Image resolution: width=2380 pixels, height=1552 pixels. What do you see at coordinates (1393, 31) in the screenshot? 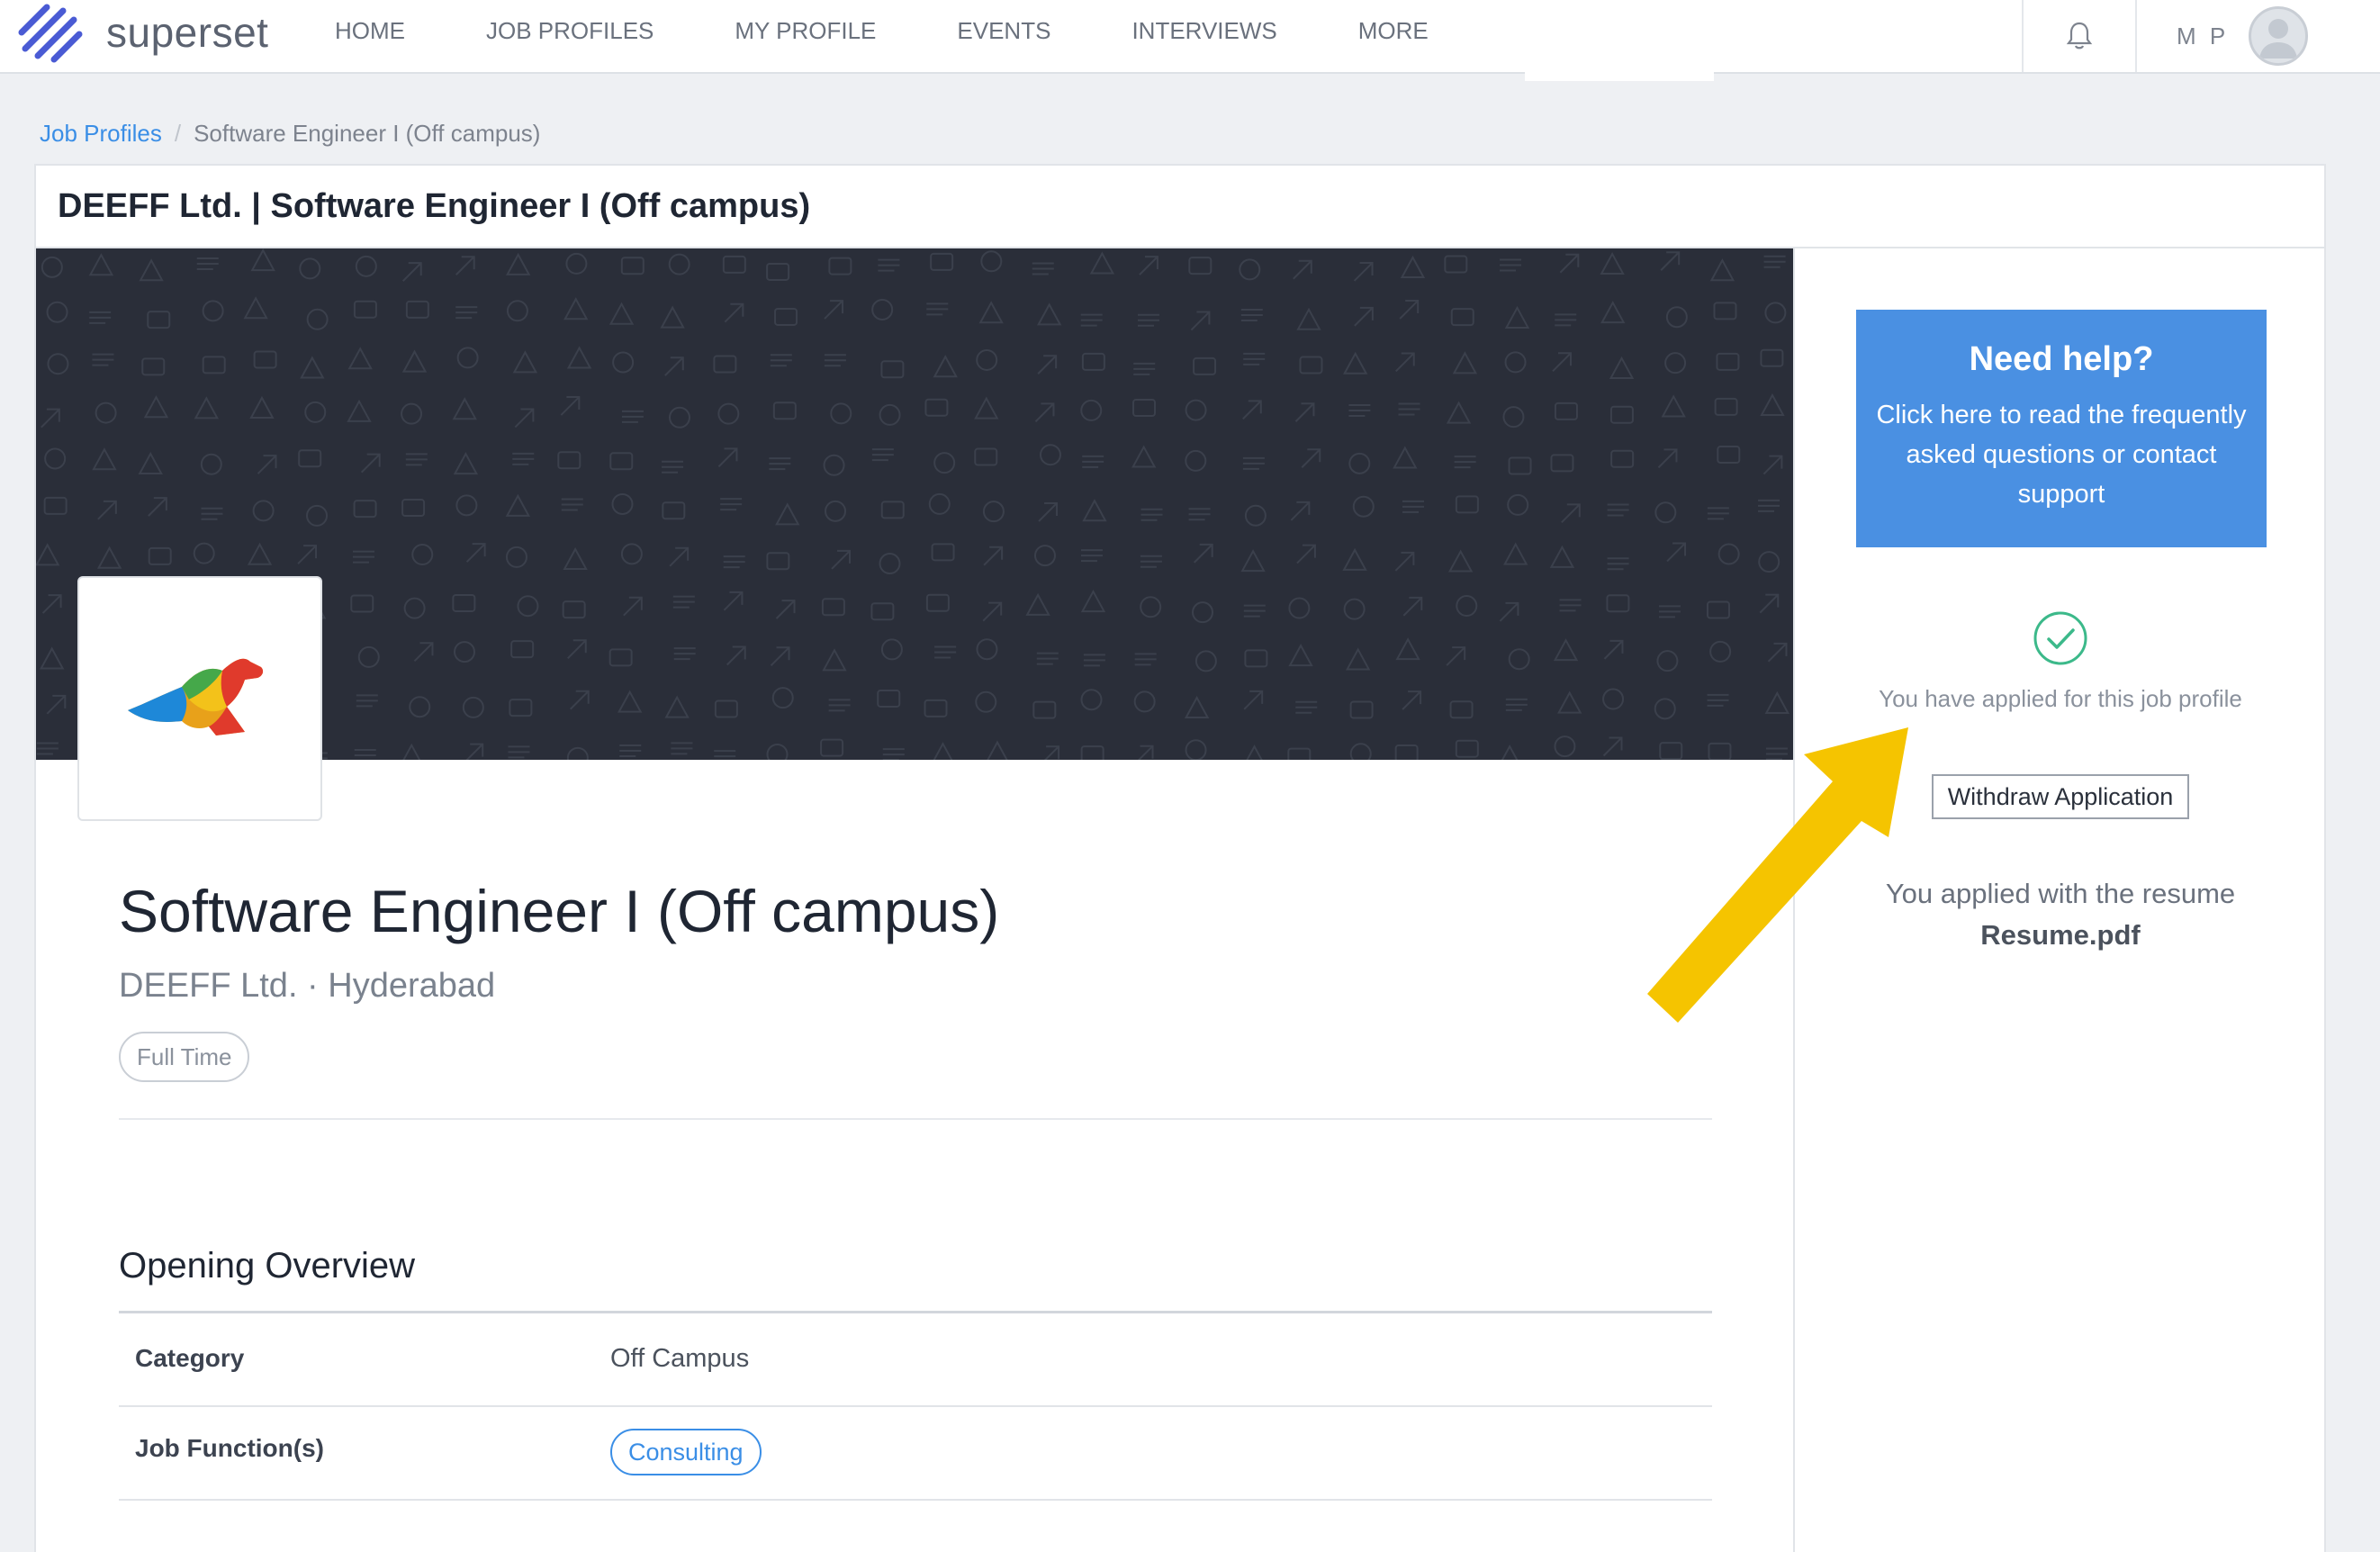
I see `nav-more: MORE` at bounding box center [1393, 31].